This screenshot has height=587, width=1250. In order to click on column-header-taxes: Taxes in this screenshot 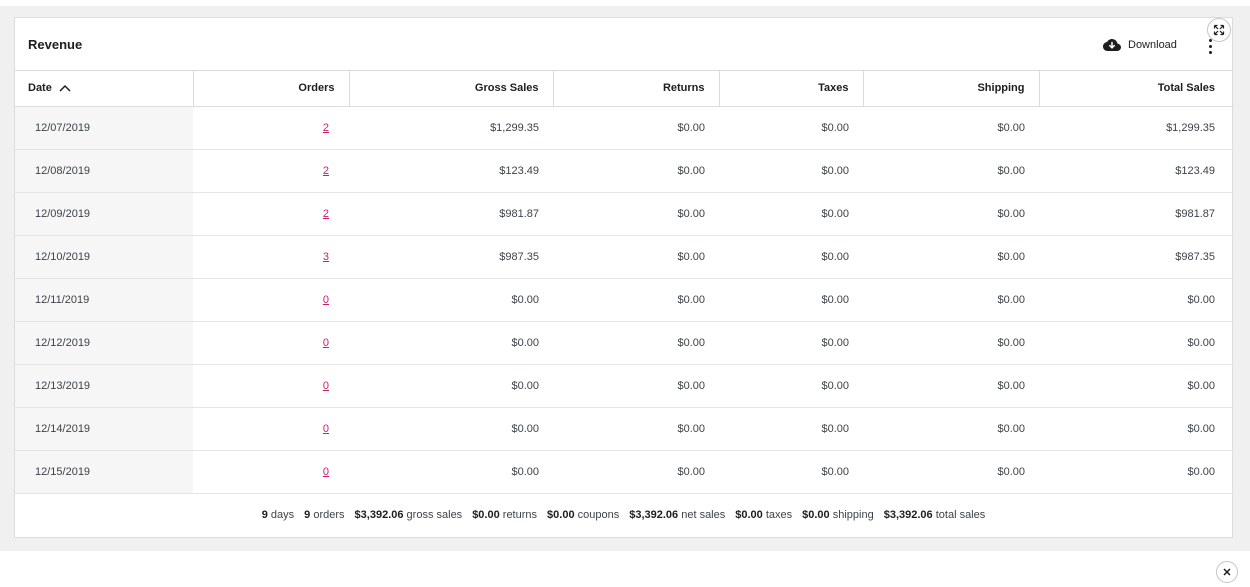, I will do `click(791, 89)`.